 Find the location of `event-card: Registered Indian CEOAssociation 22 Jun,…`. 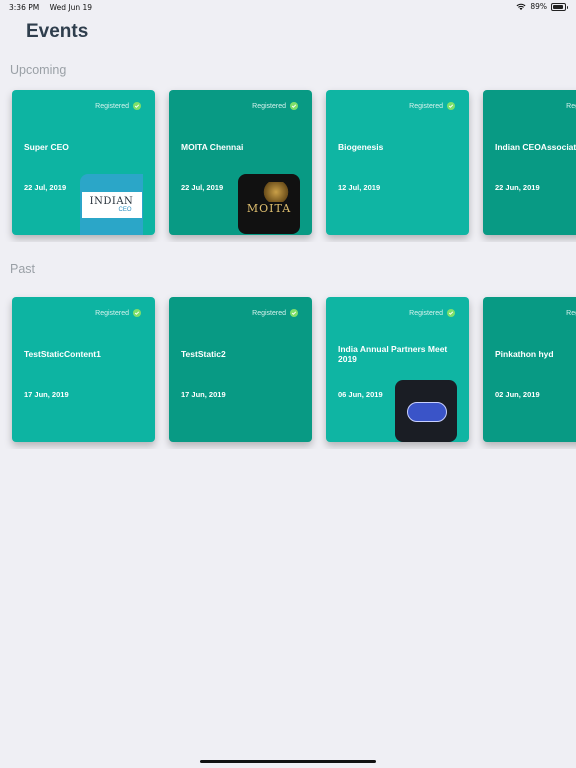

event-card: Registered Indian CEOAssociation 22 Jun,… is located at coordinates (529, 162).